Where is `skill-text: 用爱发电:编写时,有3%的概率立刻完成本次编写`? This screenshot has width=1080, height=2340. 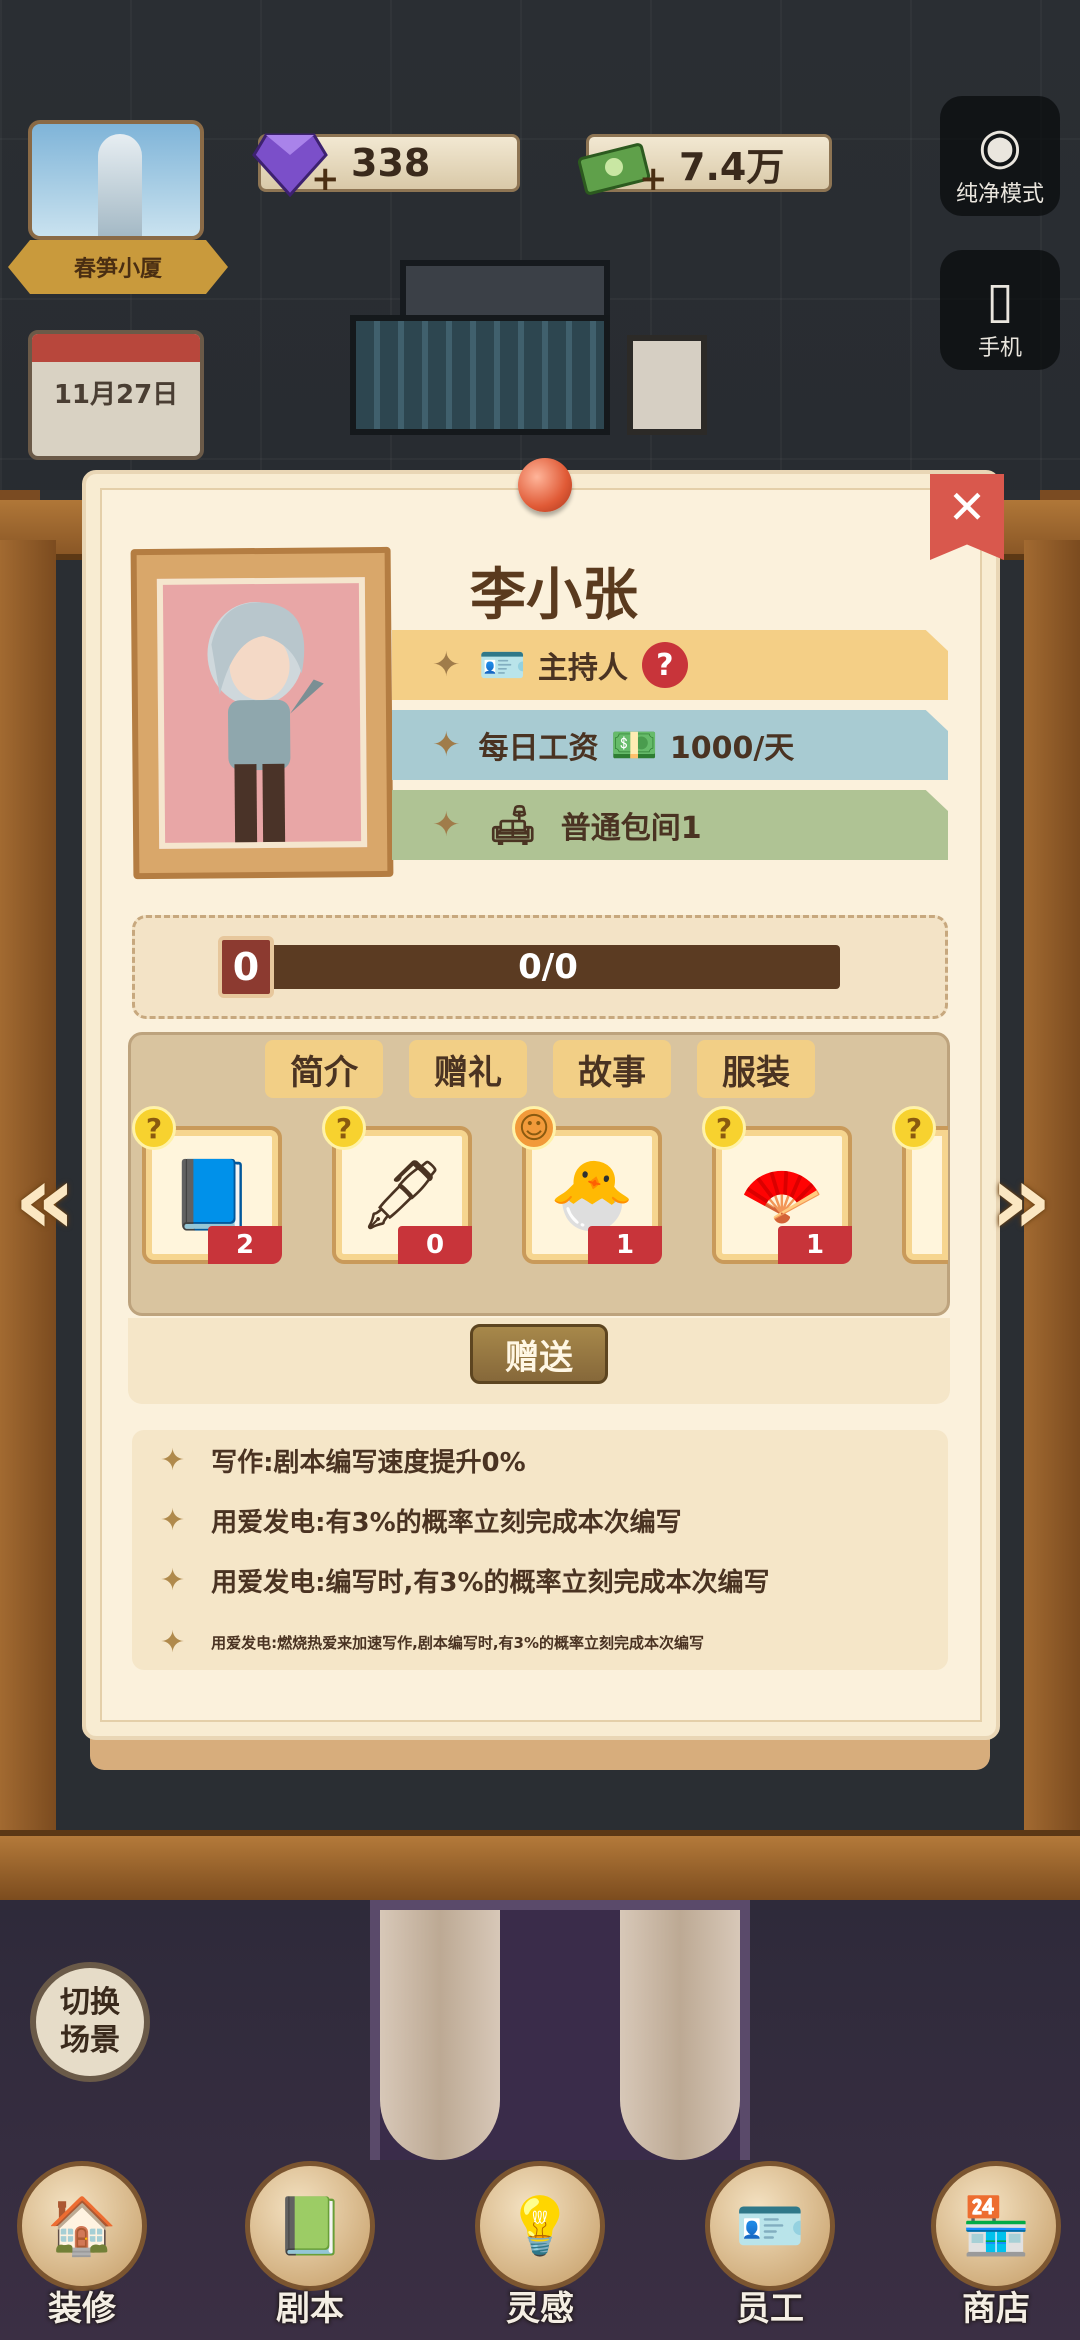 skill-text: 用爱发电:编写时,有3%的概率立刻完成本次编写 is located at coordinates (490, 1582).